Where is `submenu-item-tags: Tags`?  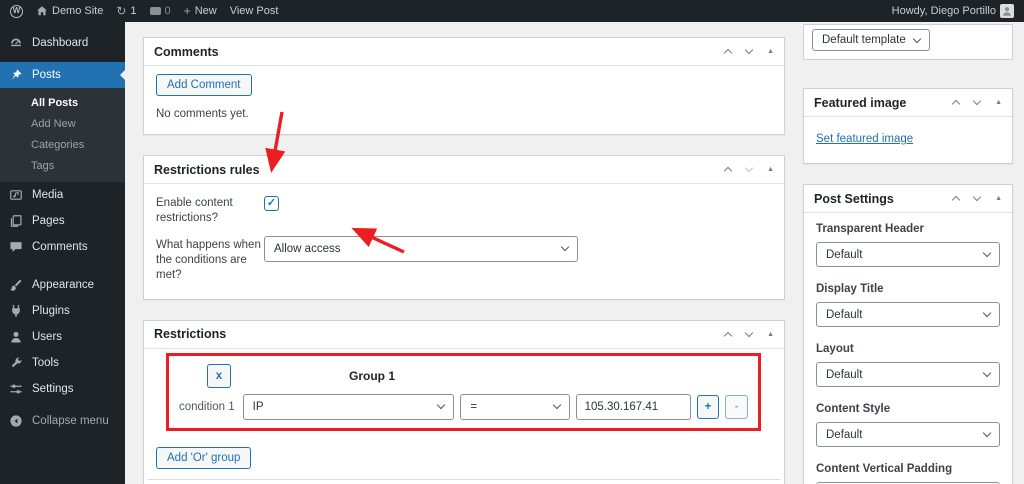 submenu-item-tags: Tags is located at coordinates (62, 165).